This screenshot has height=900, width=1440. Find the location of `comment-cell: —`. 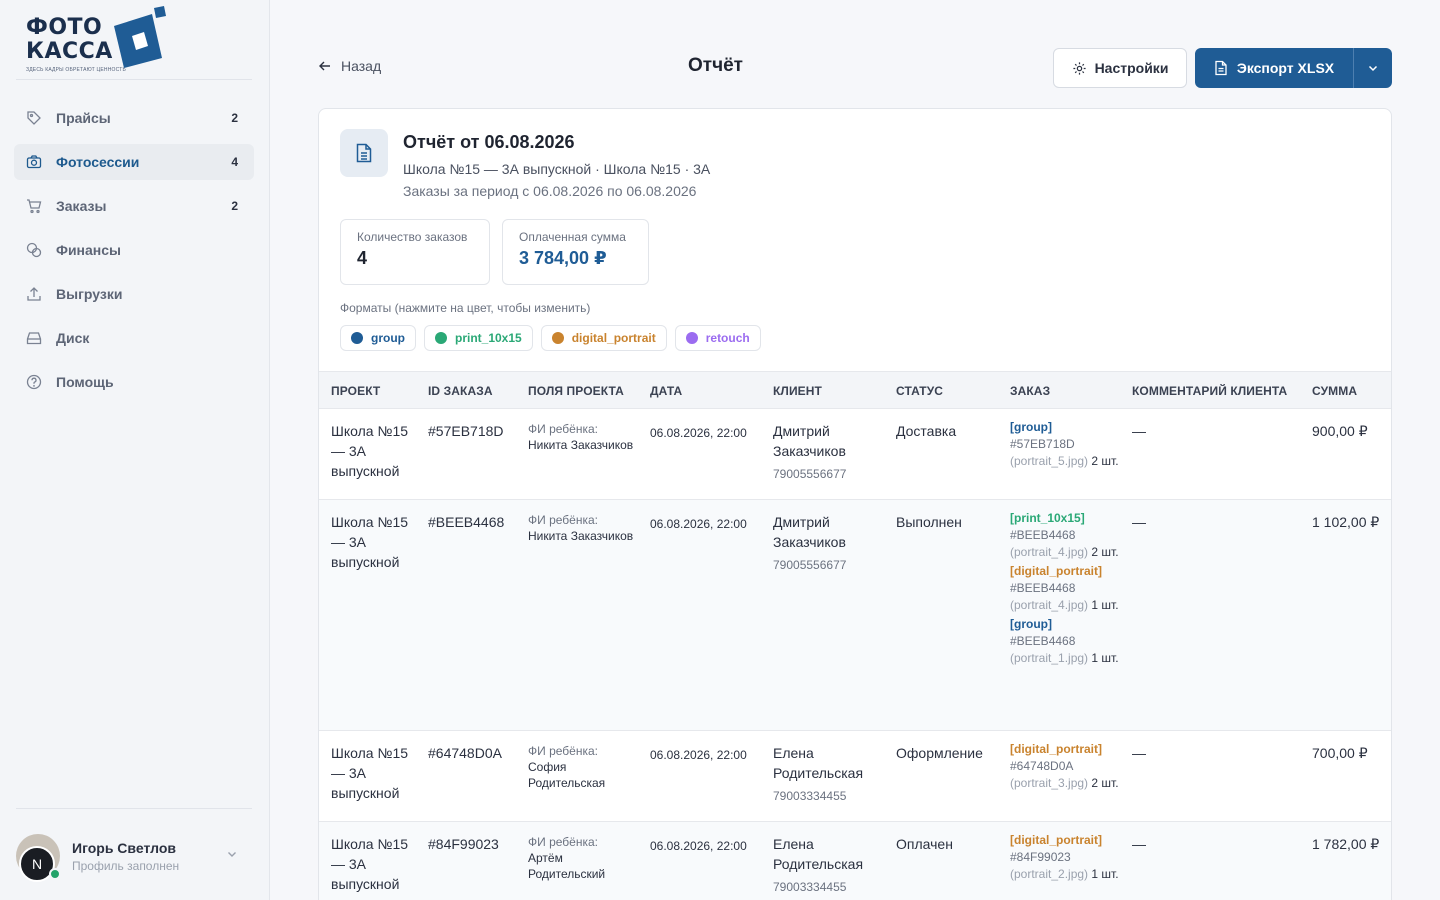

comment-cell: — is located at coordinates (1139, 522).